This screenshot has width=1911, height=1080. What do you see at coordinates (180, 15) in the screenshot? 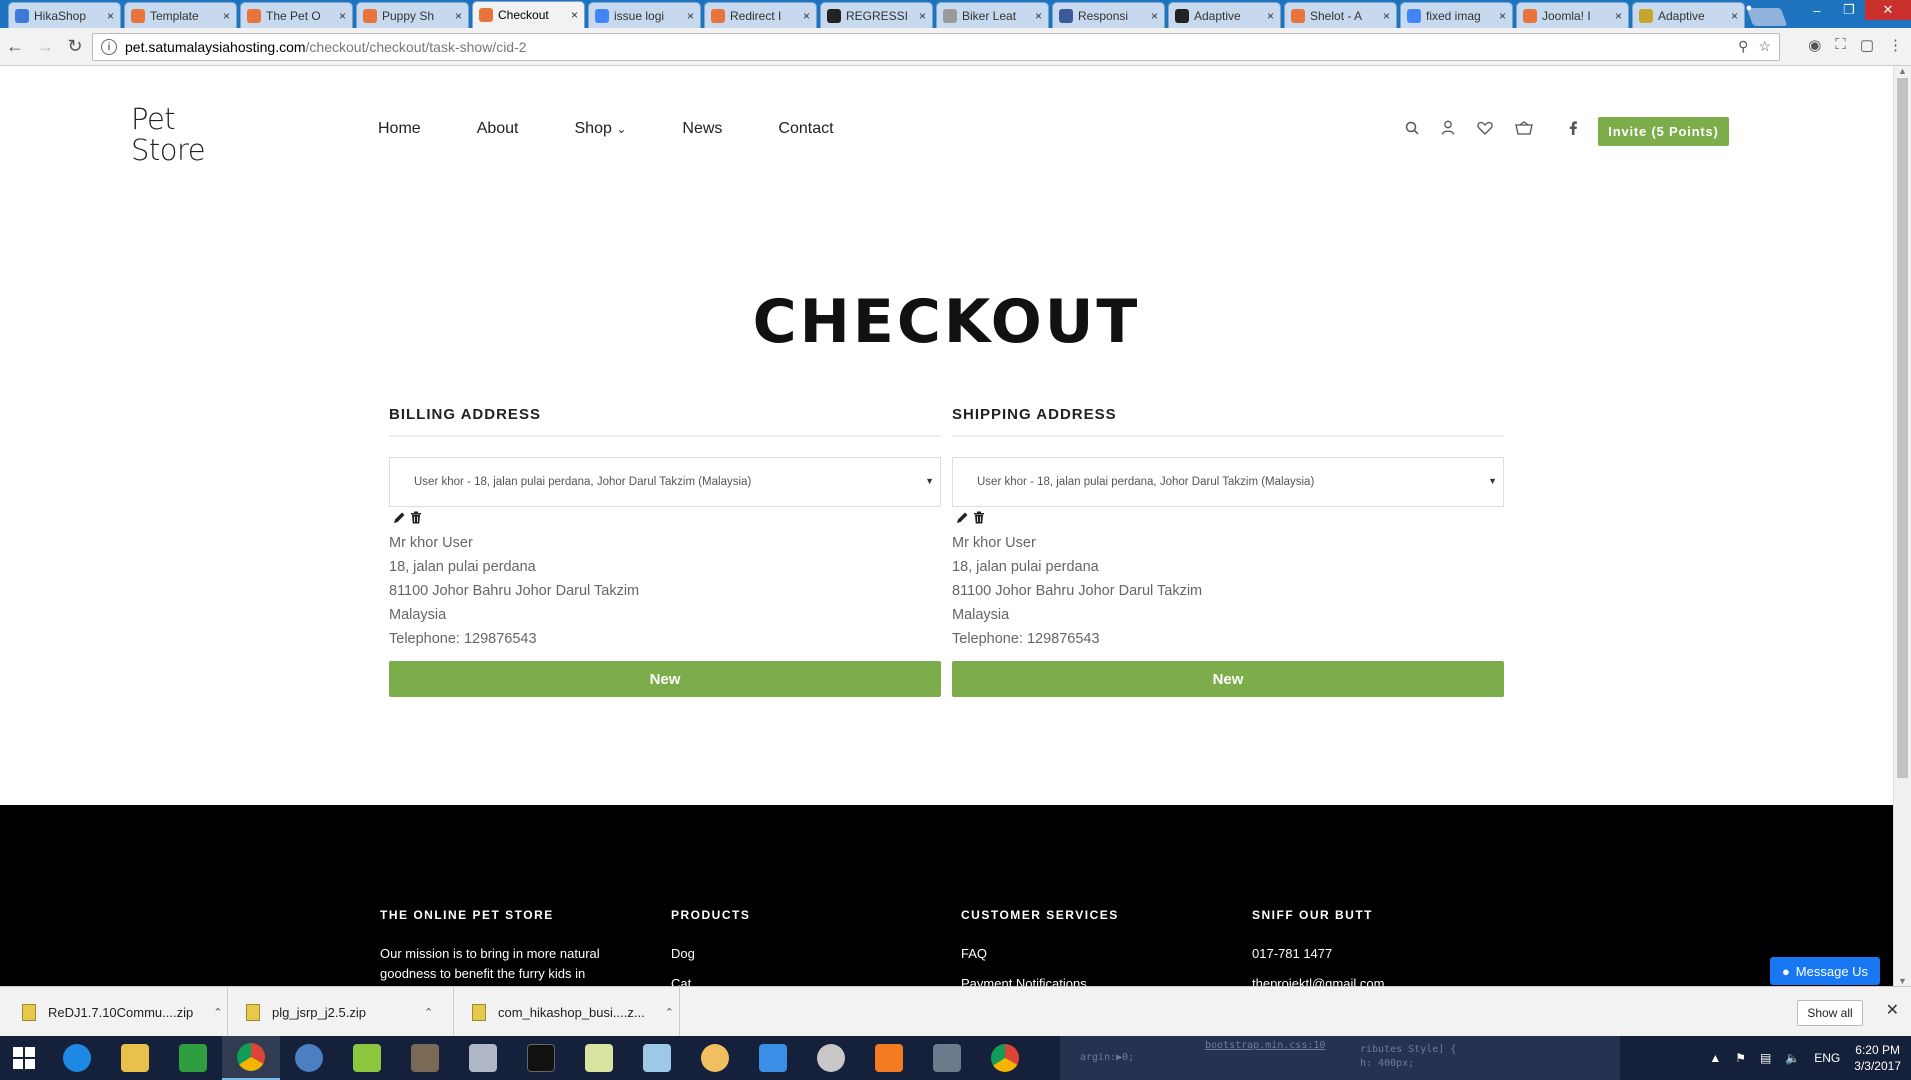
I see `browser-tab: Template ×` at bounding box center [180, 15].